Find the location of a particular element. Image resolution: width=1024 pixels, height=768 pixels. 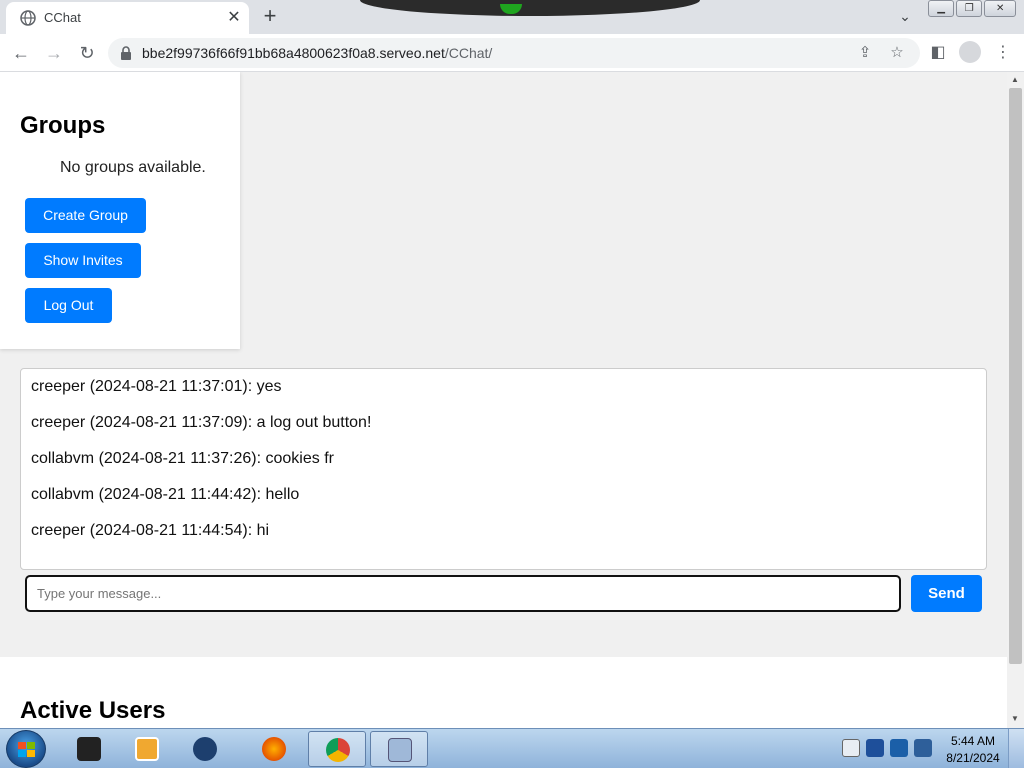

lock-icon is located at coordinates (126, 53).